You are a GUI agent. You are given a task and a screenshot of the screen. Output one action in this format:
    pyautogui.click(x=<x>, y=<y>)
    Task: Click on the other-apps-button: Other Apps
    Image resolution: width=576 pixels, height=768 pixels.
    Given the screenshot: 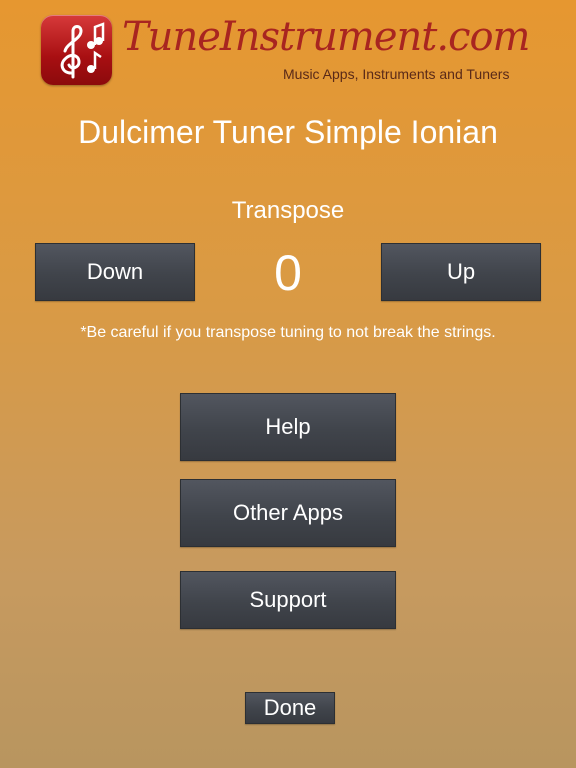 What is the action you would take?
    pyautogui.click(x=288, y=513)
    